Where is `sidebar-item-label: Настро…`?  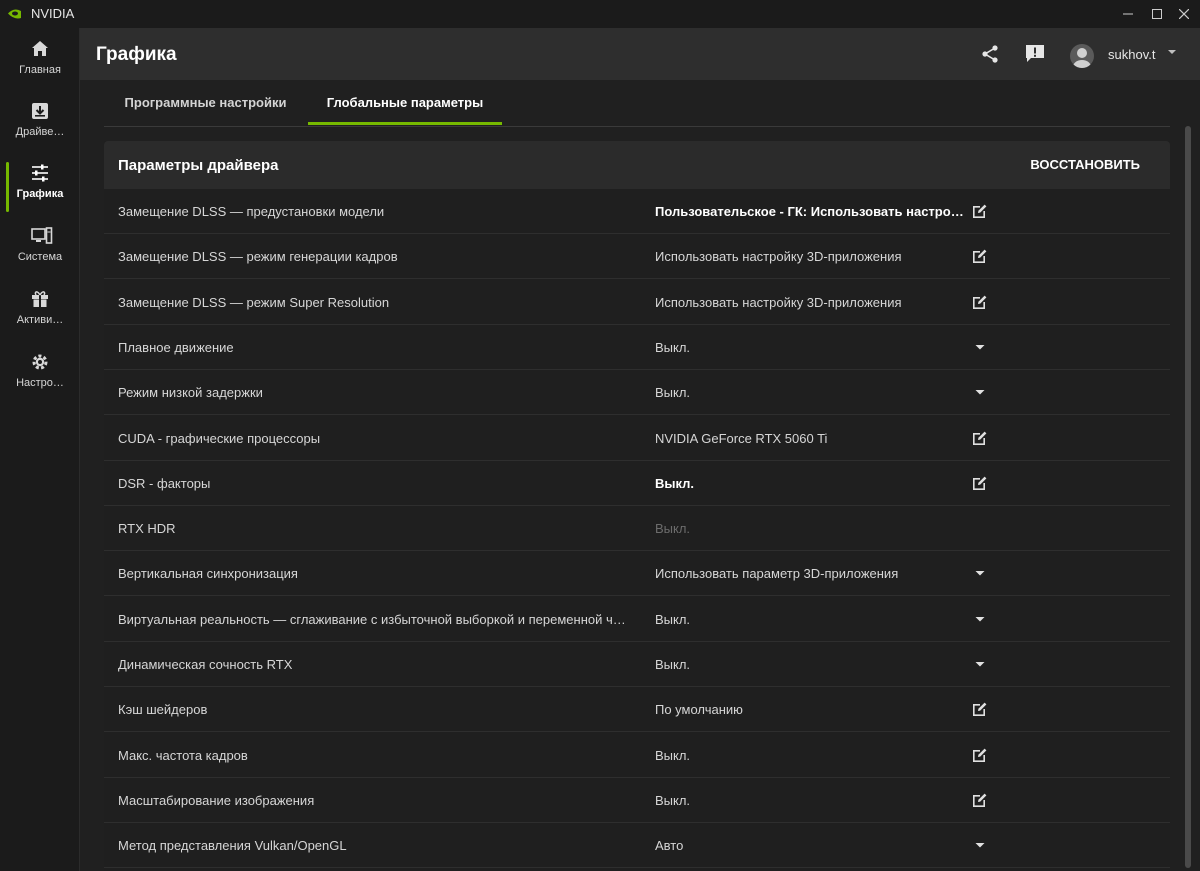
sidebar-item-label: Настро… is located at coordinates (40, 383).